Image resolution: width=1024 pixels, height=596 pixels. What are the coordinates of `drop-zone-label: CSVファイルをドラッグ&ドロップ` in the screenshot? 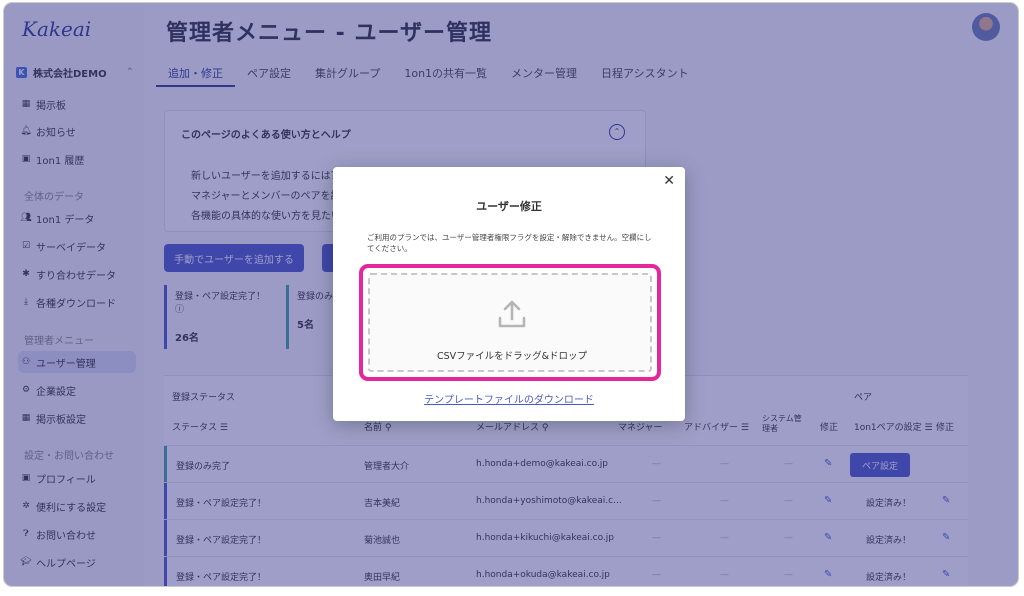 It's located at (512, 356).